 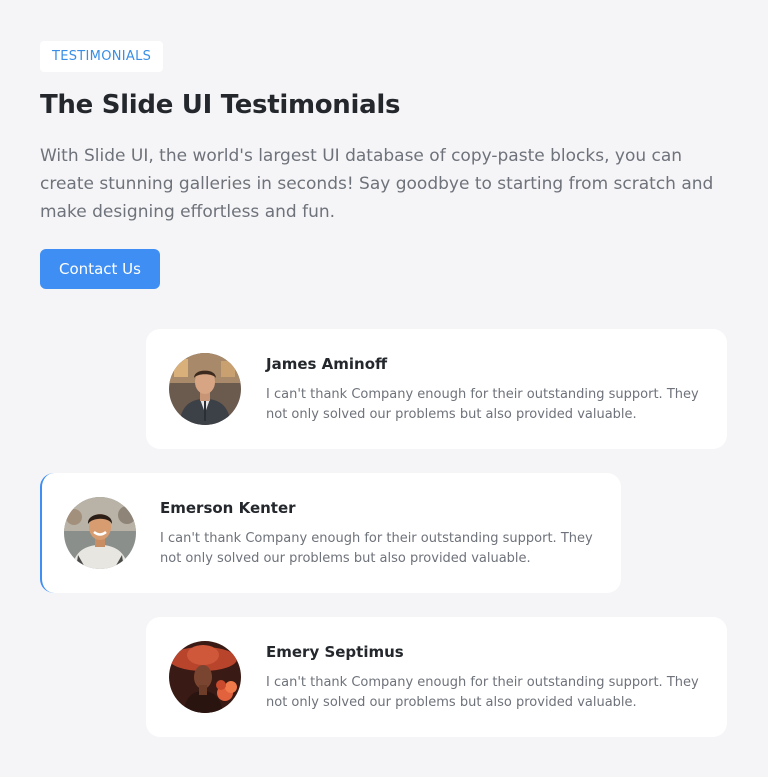 What do you see at coordinates (102, 56) in the screenshot?
I see `section-badge: TESTIMONIALS` at bounding box center [102, 56].